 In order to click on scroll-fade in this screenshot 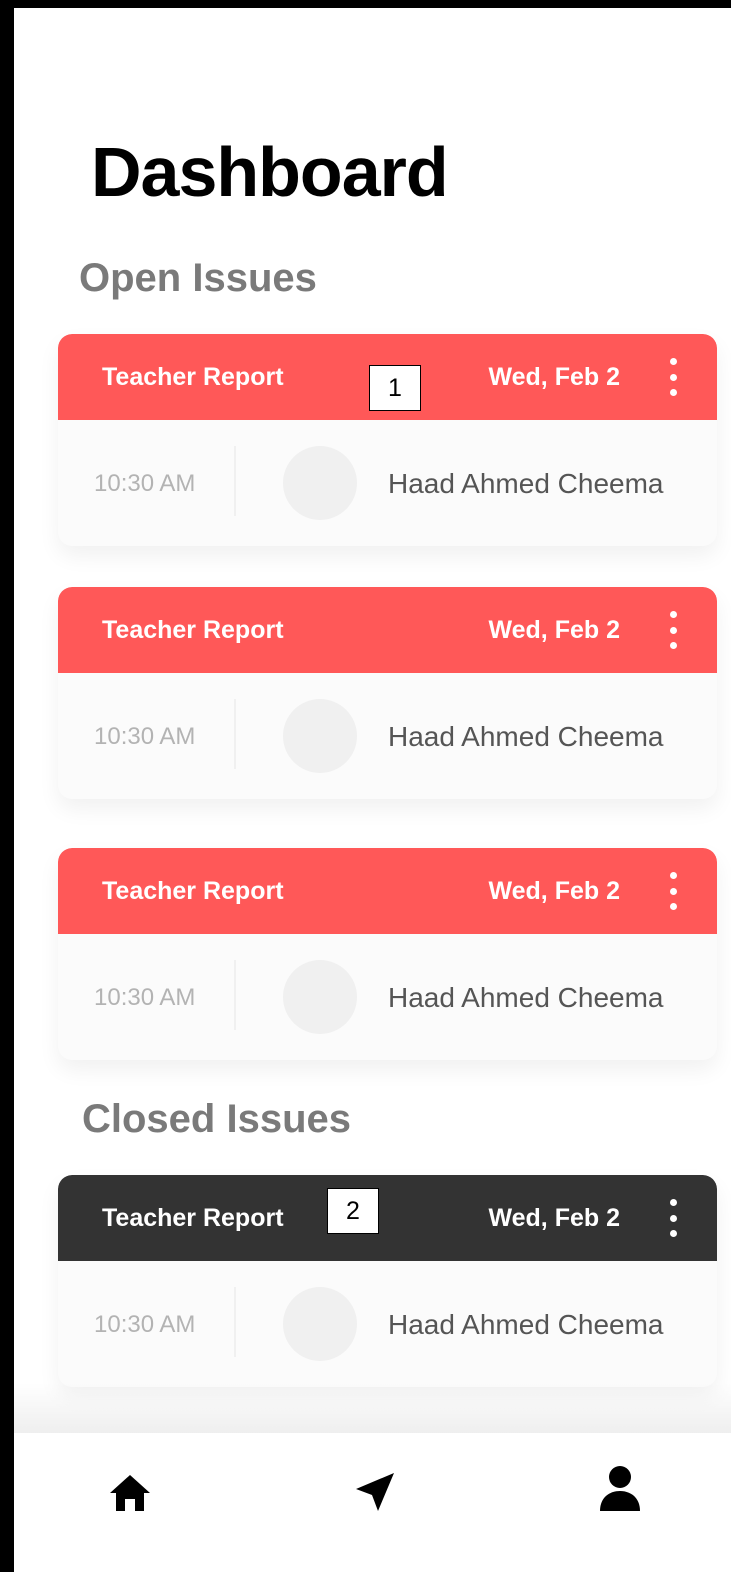, I will do `click(372, 1409)`.